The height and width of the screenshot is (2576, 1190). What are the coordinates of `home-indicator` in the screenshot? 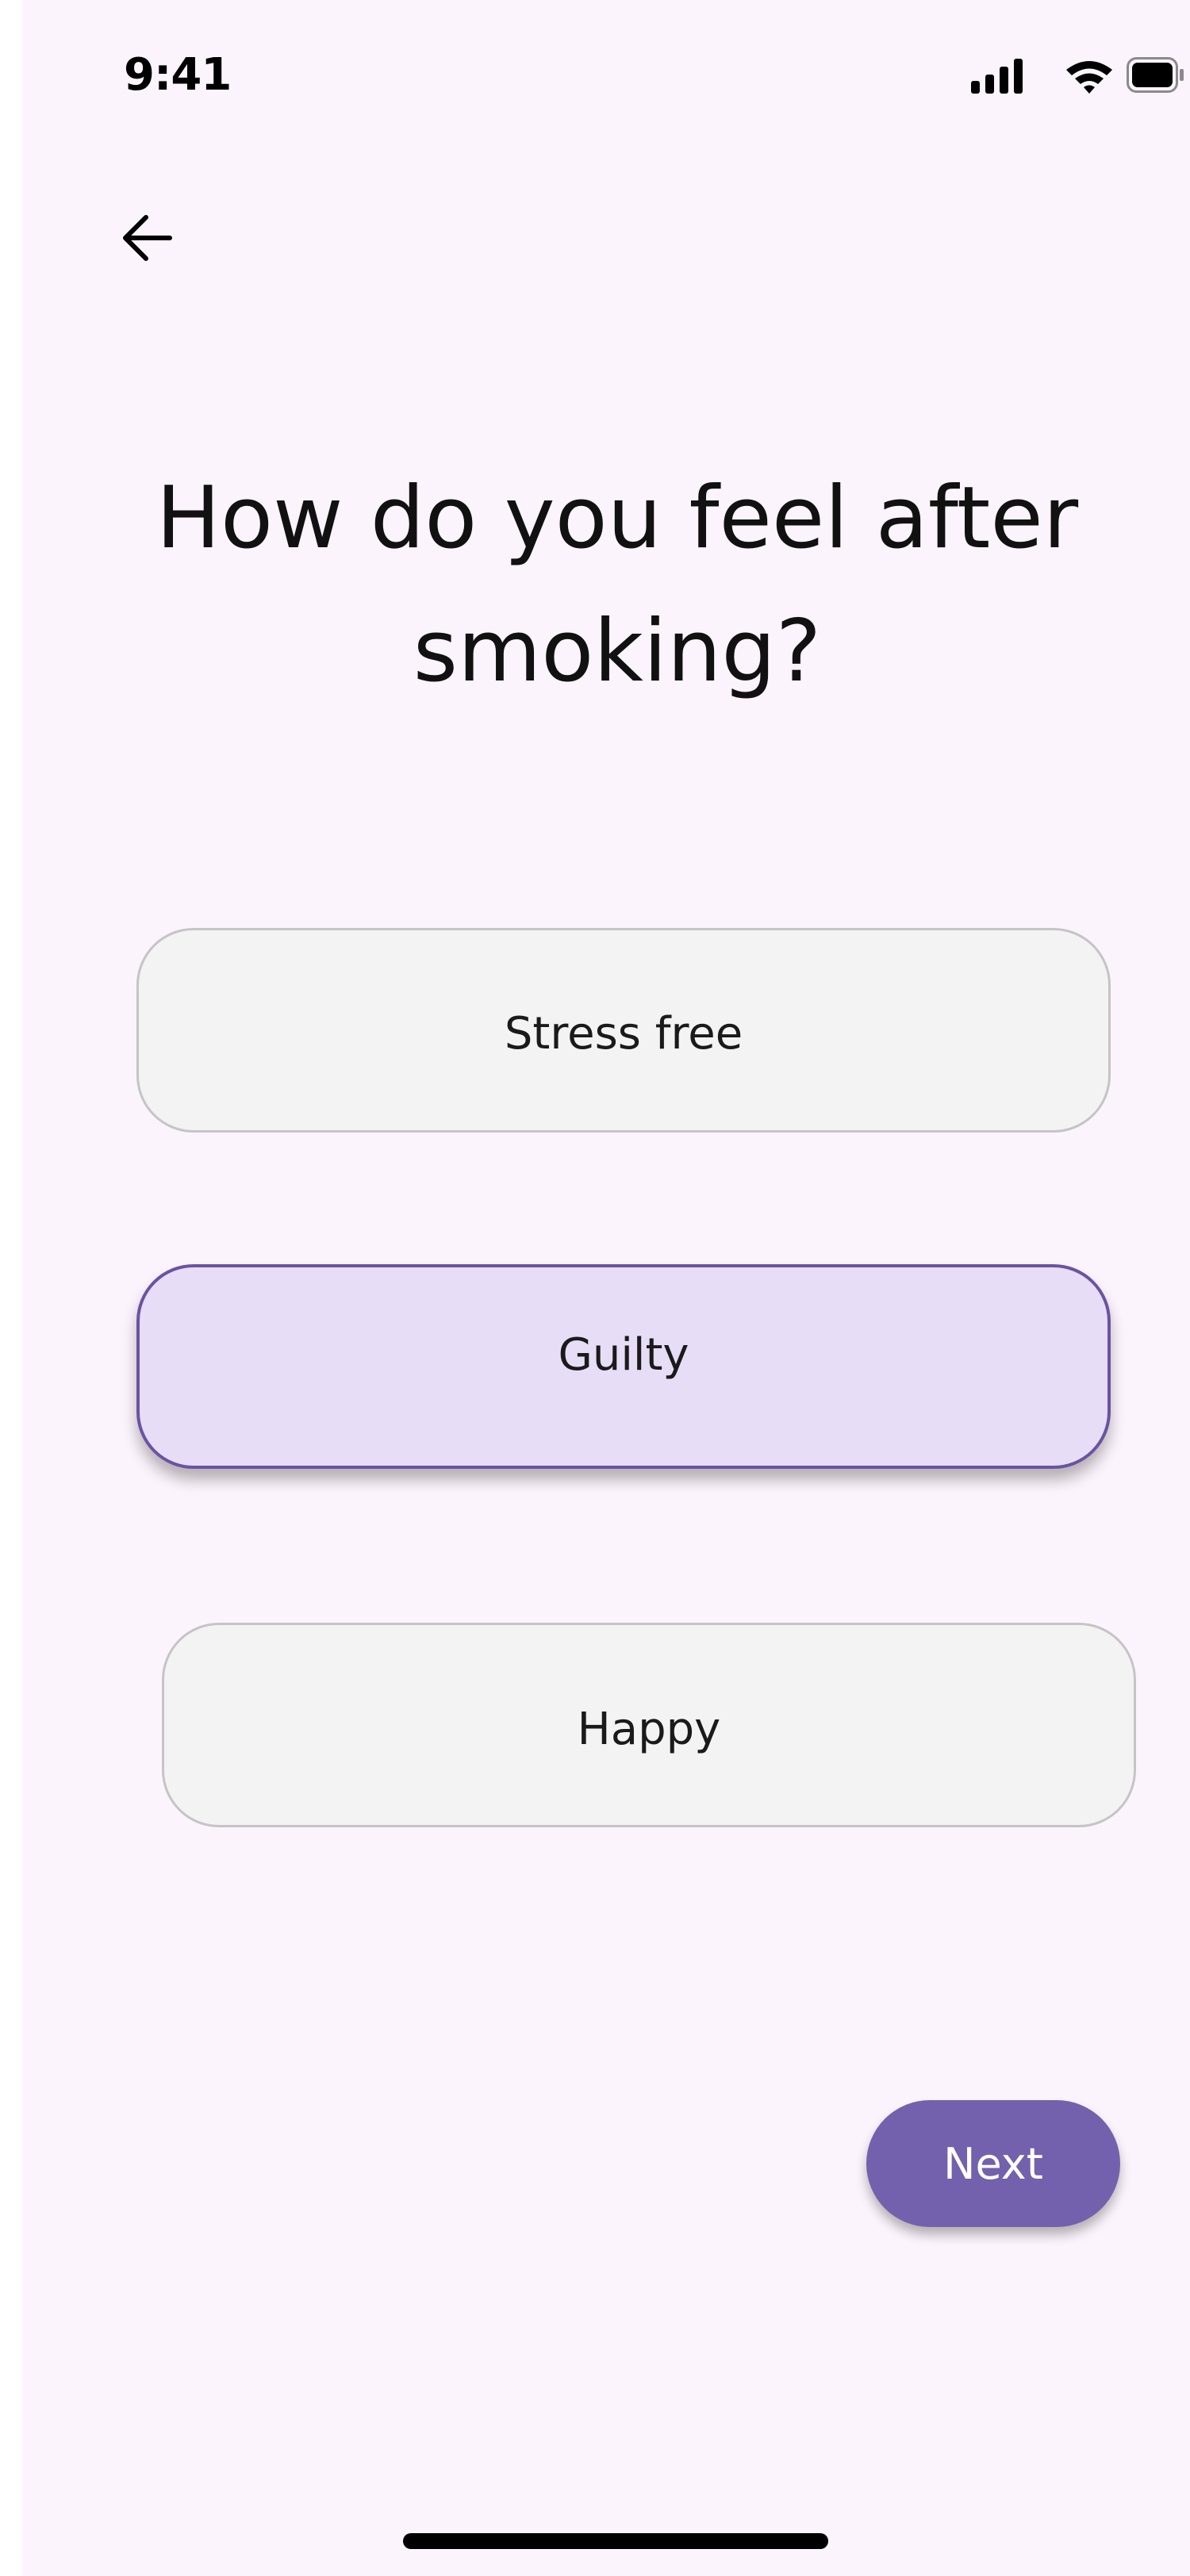 It's located at (615, 2541).